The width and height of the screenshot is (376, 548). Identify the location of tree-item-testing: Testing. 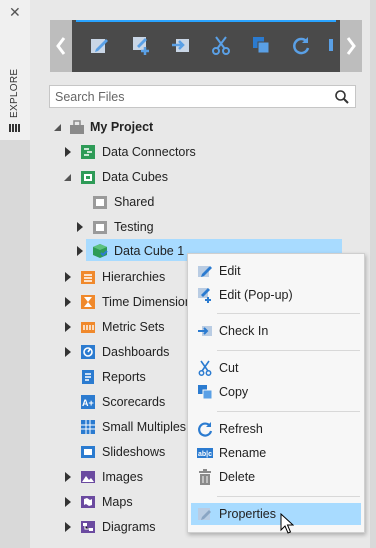
(208, 227).